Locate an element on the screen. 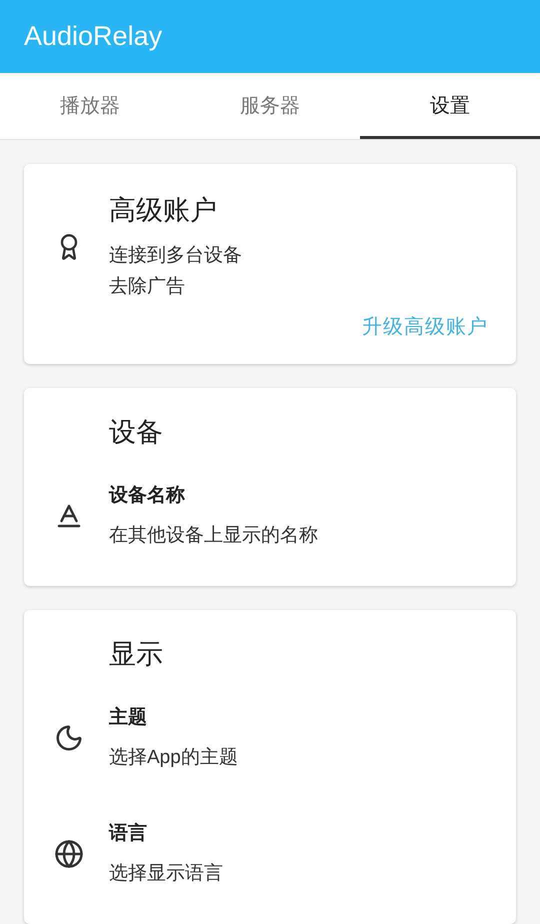 This screenshot has height=924, width=540. globe-icon is located at coordinates (69, 854).